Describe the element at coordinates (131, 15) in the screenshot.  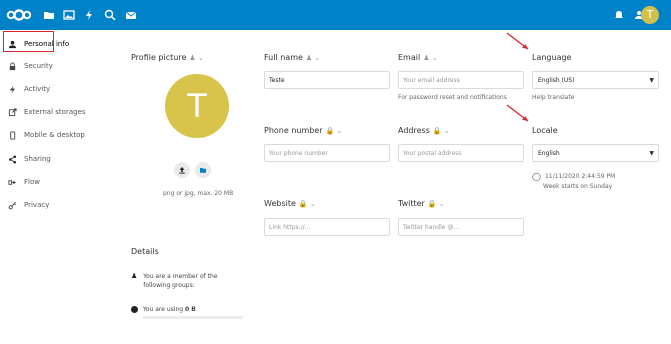
I see `mail-icon` at that location.